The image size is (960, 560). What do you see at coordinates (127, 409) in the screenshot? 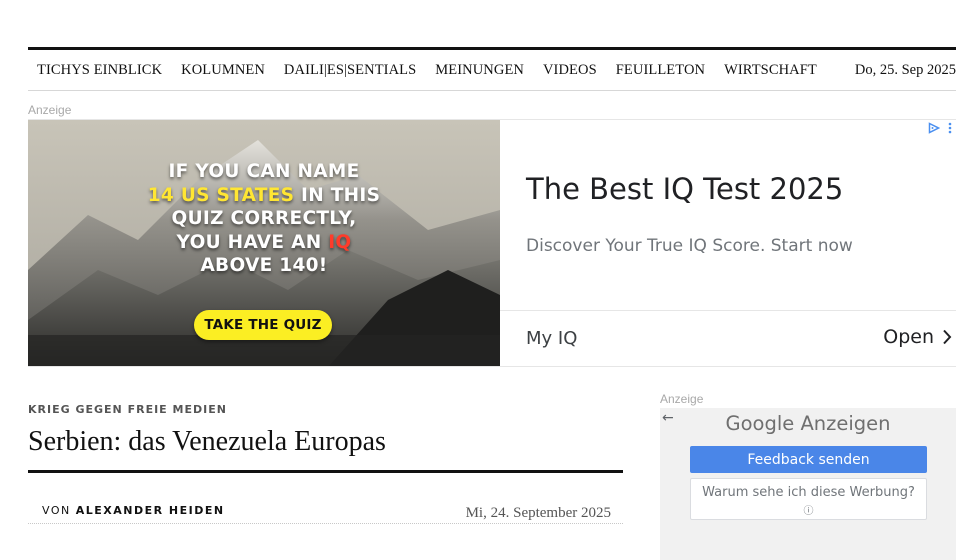
I see `article-kicker: KRIEG GEGEN FREIE MEDIEN` at bounding box center [127, 409].